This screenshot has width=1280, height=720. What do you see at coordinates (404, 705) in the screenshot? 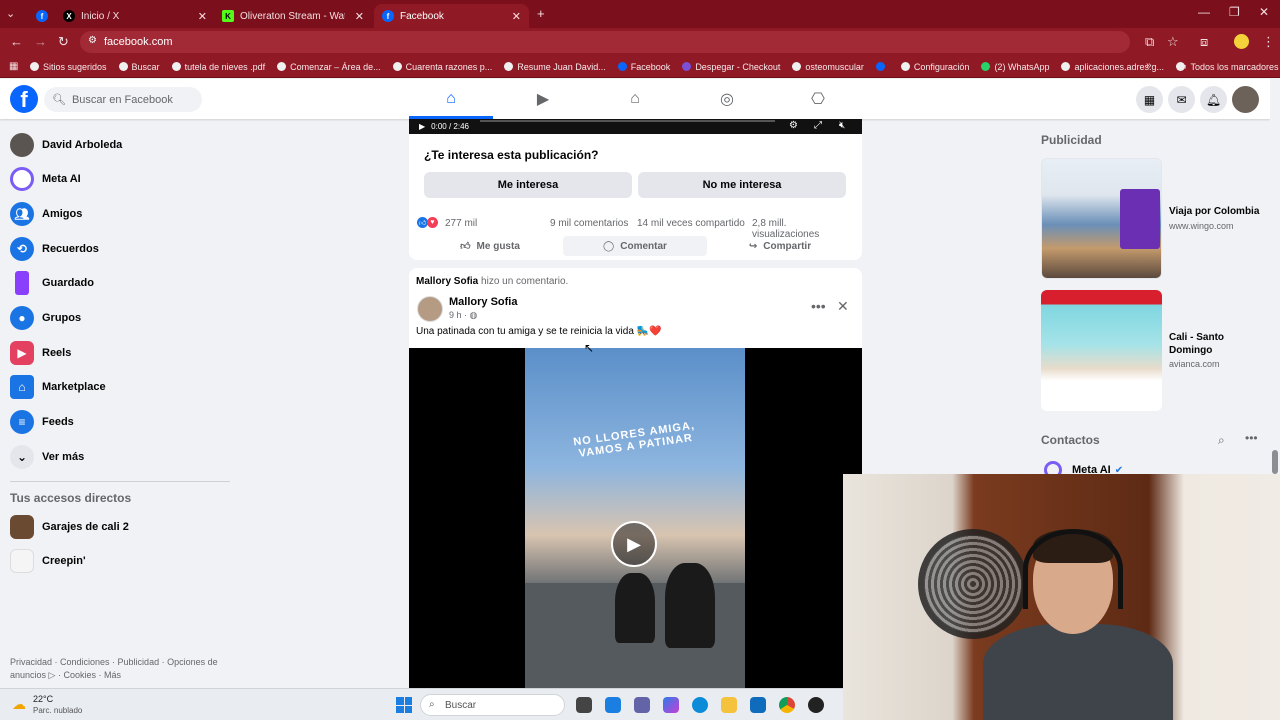
I see `windows-start-icon` at bounding box center [404, 705].